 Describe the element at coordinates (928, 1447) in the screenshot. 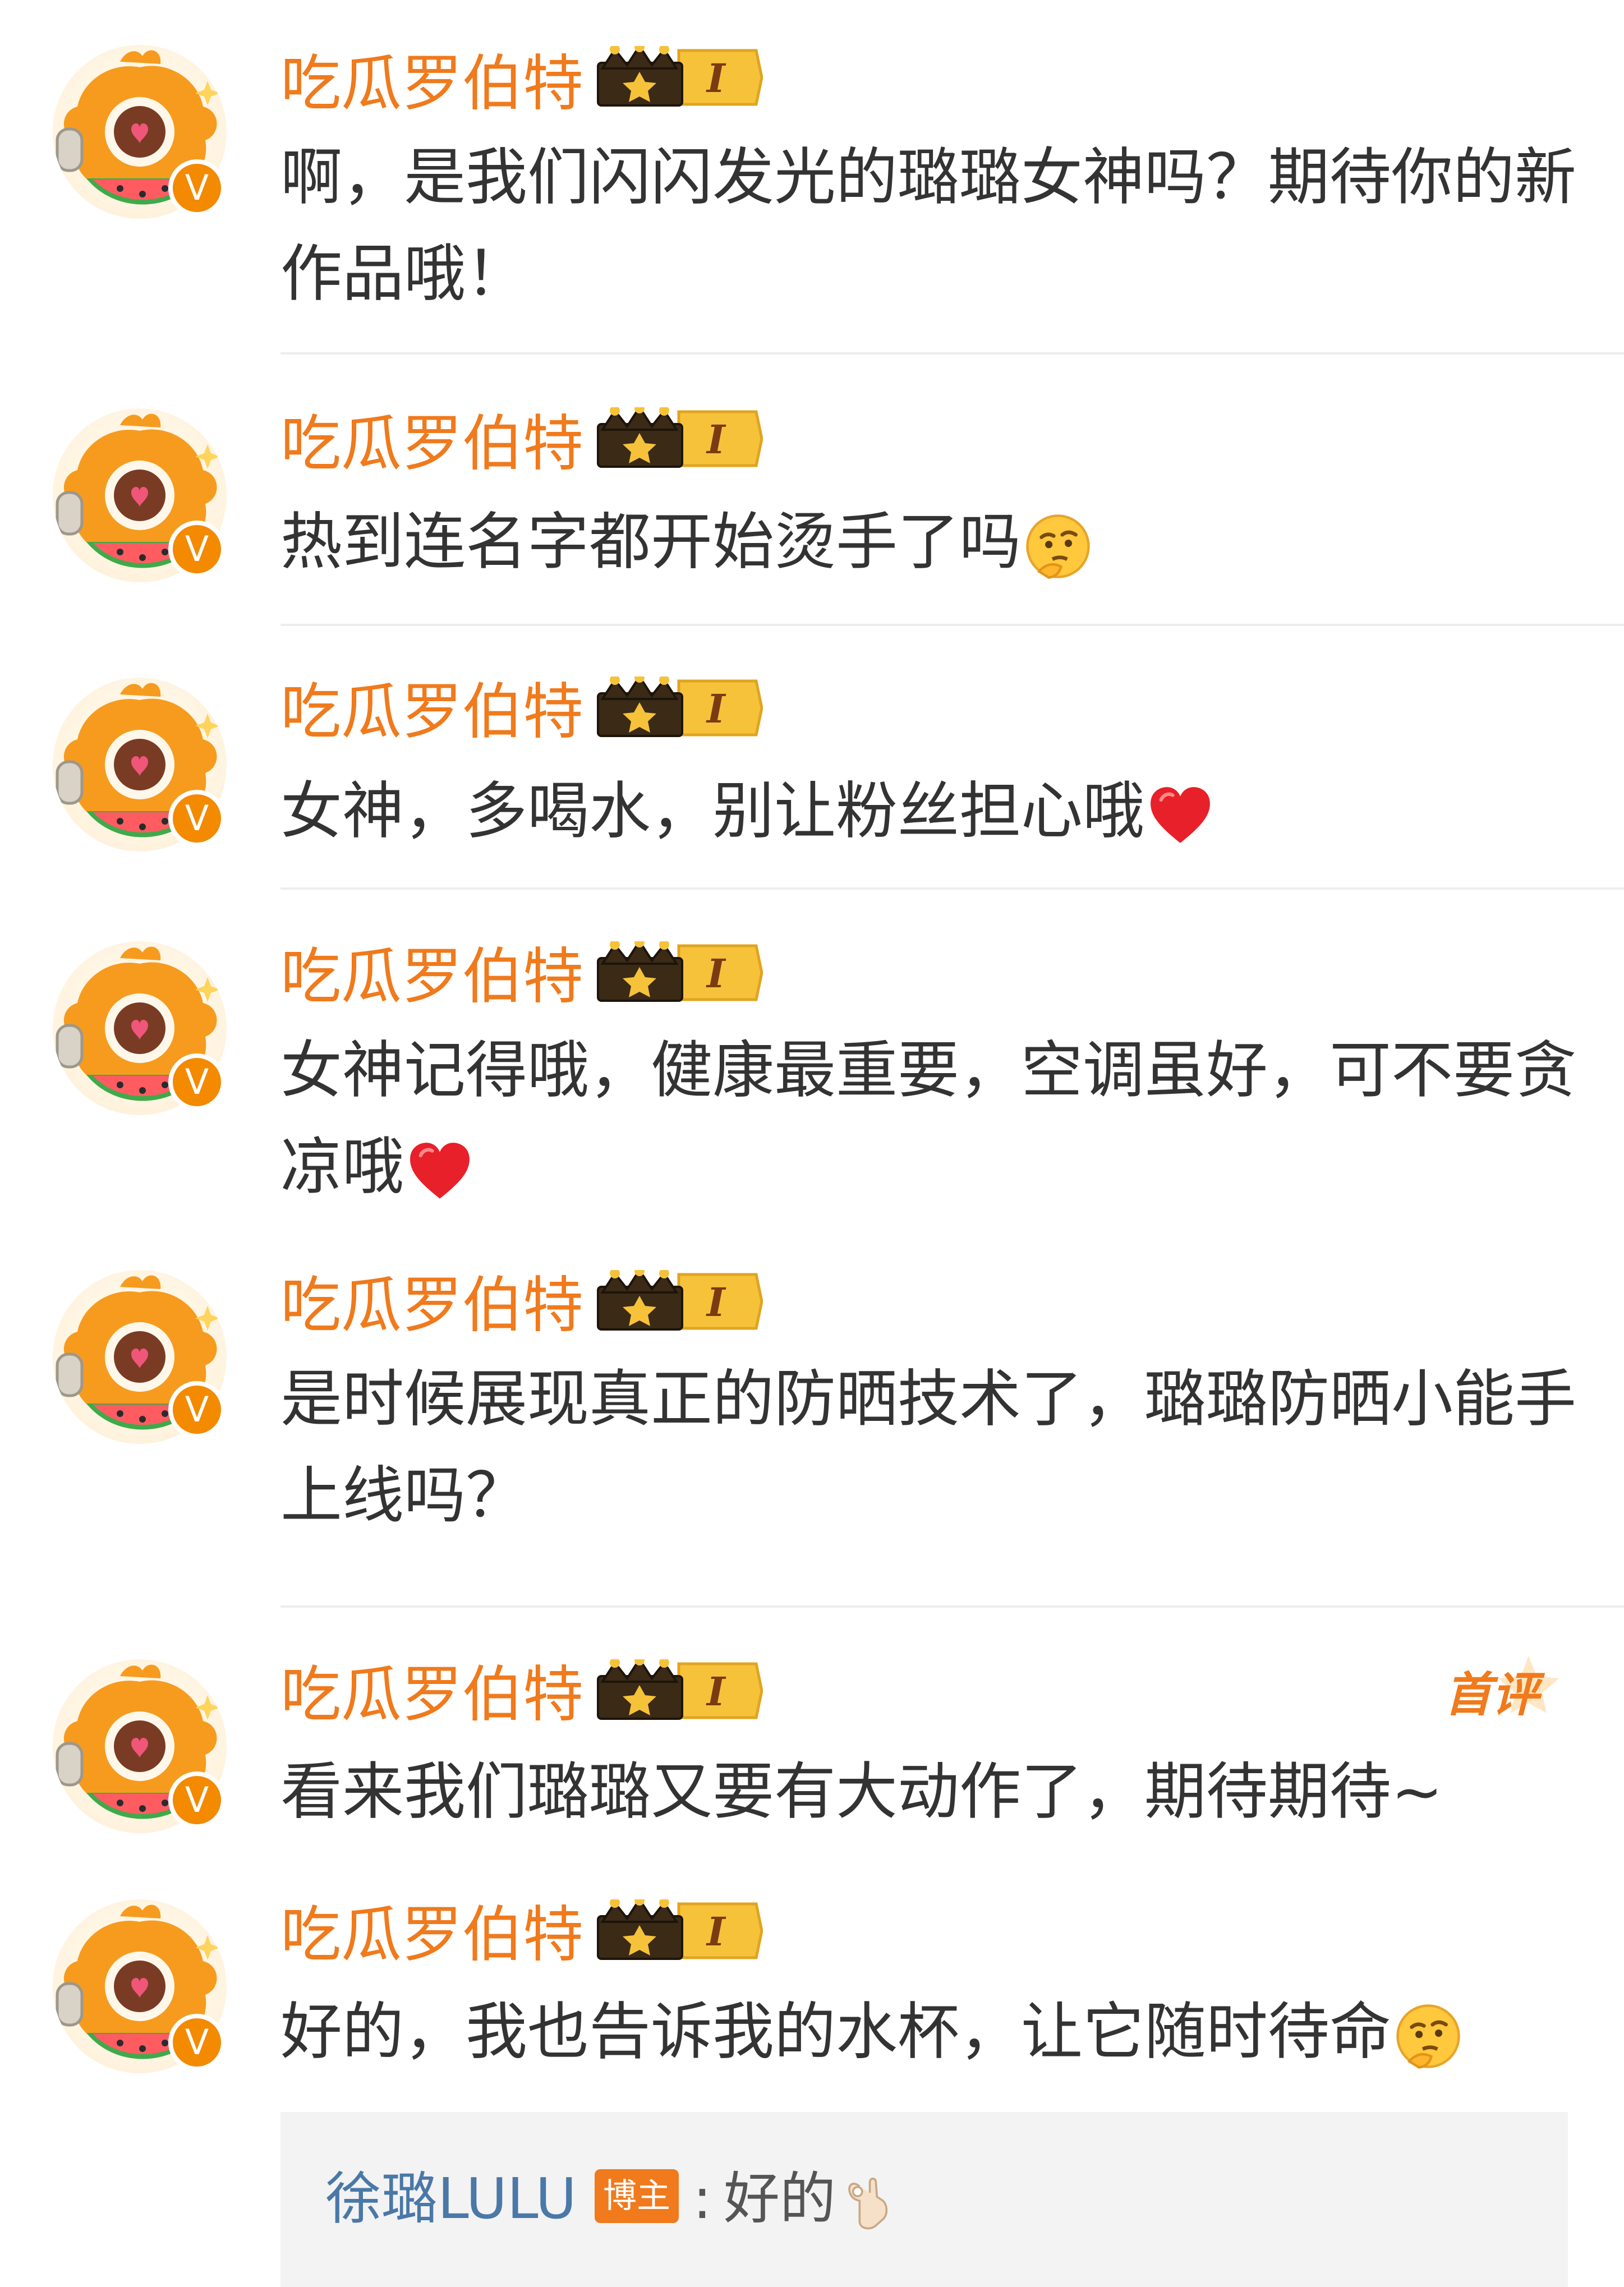

I see `comment-text: 是时候展现真正的防晒技术了，璐璐防晒小能手上线吗？` at that location.